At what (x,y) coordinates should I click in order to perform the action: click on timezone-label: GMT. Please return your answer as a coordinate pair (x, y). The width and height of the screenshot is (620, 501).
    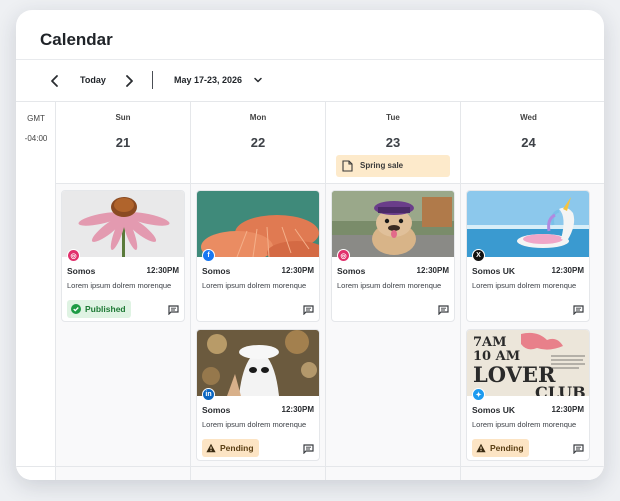
    Looking at the image, I should click on (36, 118).